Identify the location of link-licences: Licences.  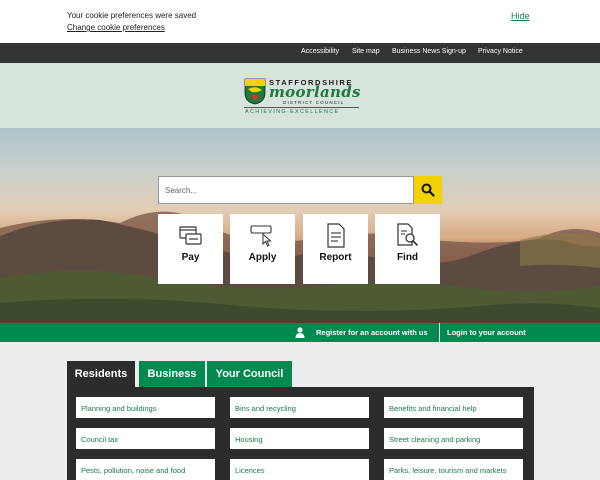
(299, 469).